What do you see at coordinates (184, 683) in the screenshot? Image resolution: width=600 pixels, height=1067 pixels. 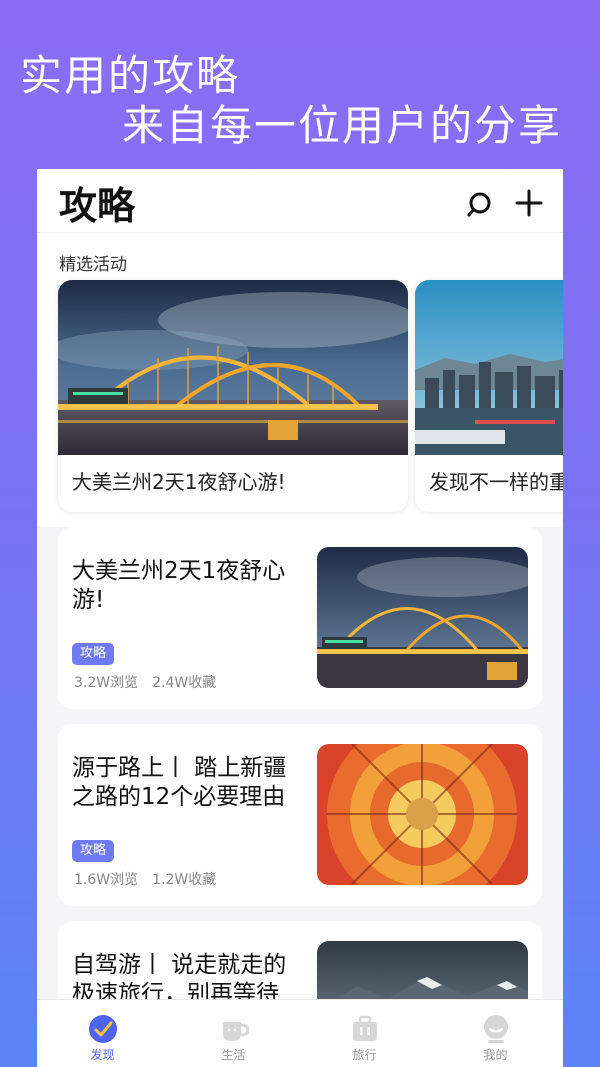 I see `favorite-count: 2.4W收藏` at bounding box center [184, 683].